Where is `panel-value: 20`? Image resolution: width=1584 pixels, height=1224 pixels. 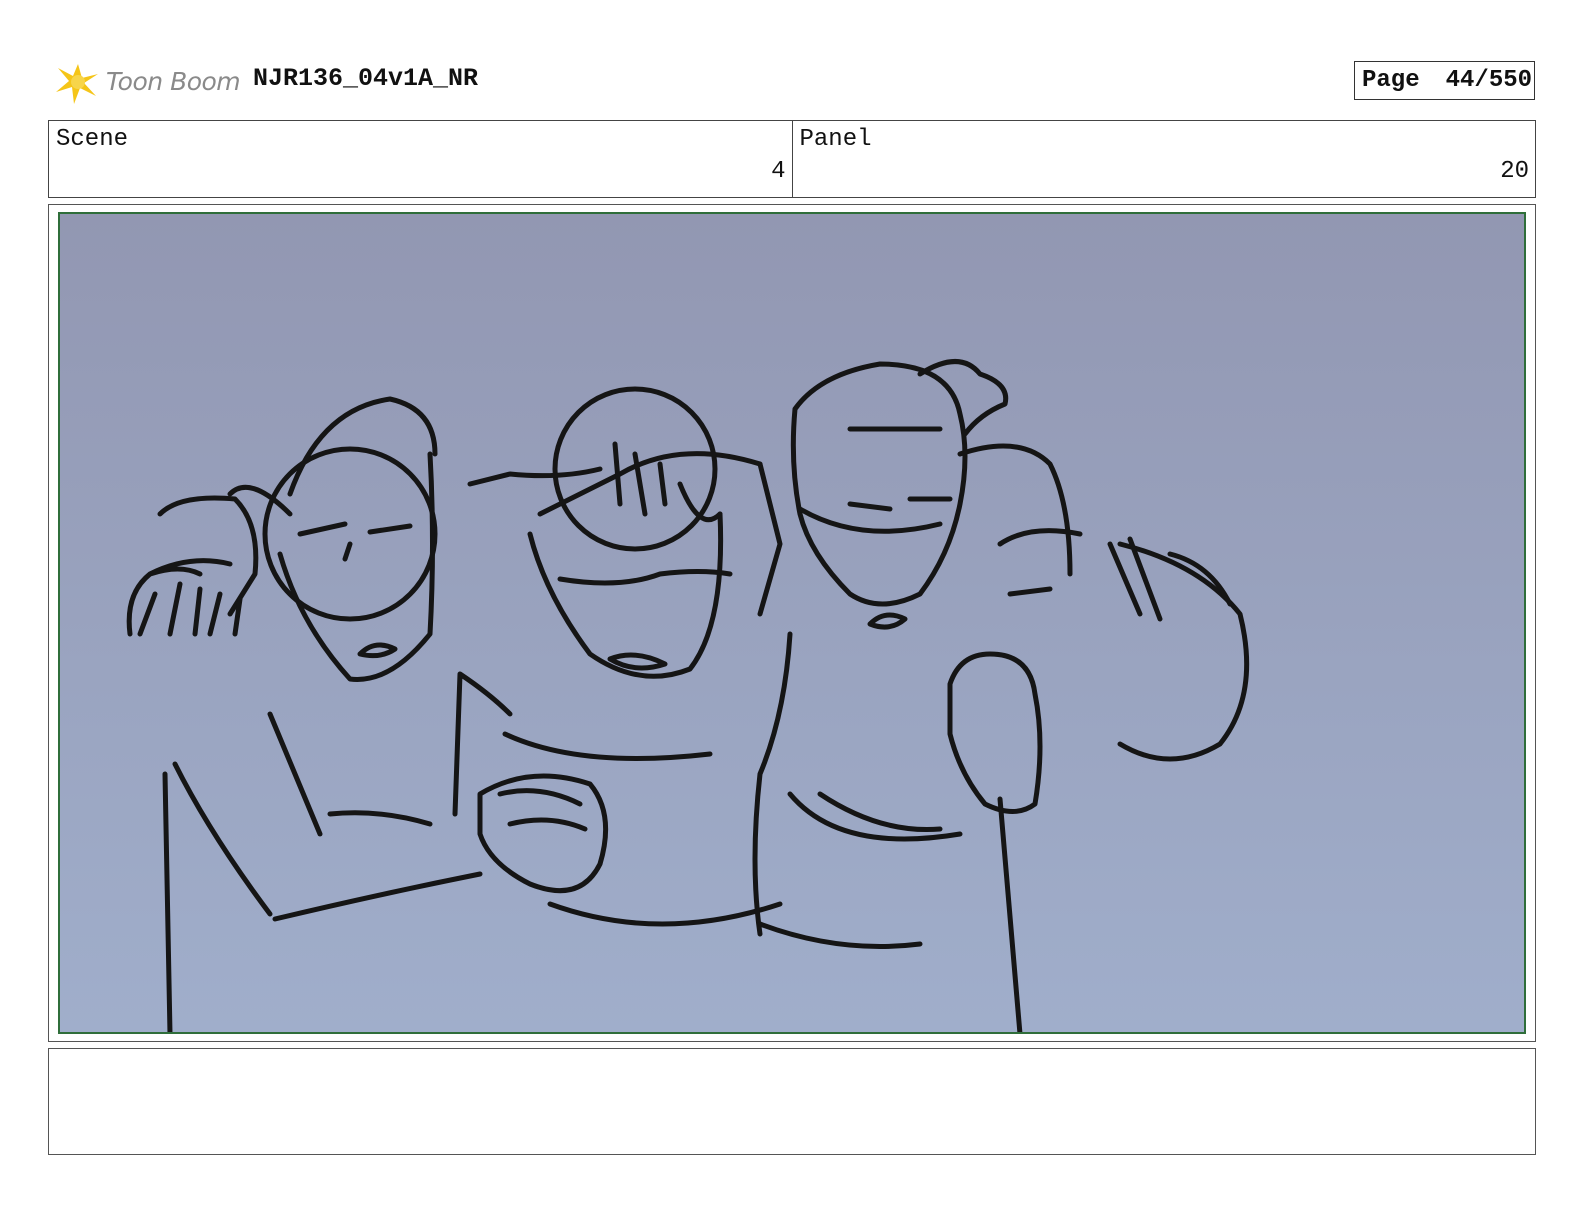
panel-value: 20 is located at coordinates (1514, 171).